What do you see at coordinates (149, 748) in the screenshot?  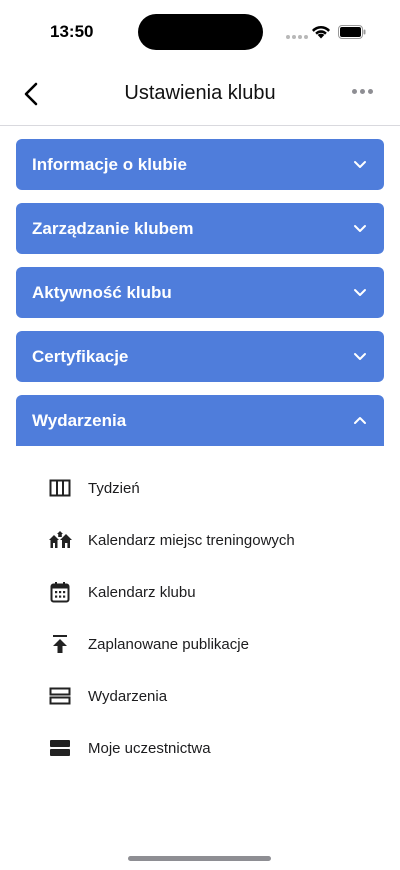 I see `menu-item-label: Moje uczestnictwa` at bounding box center [149, 748].